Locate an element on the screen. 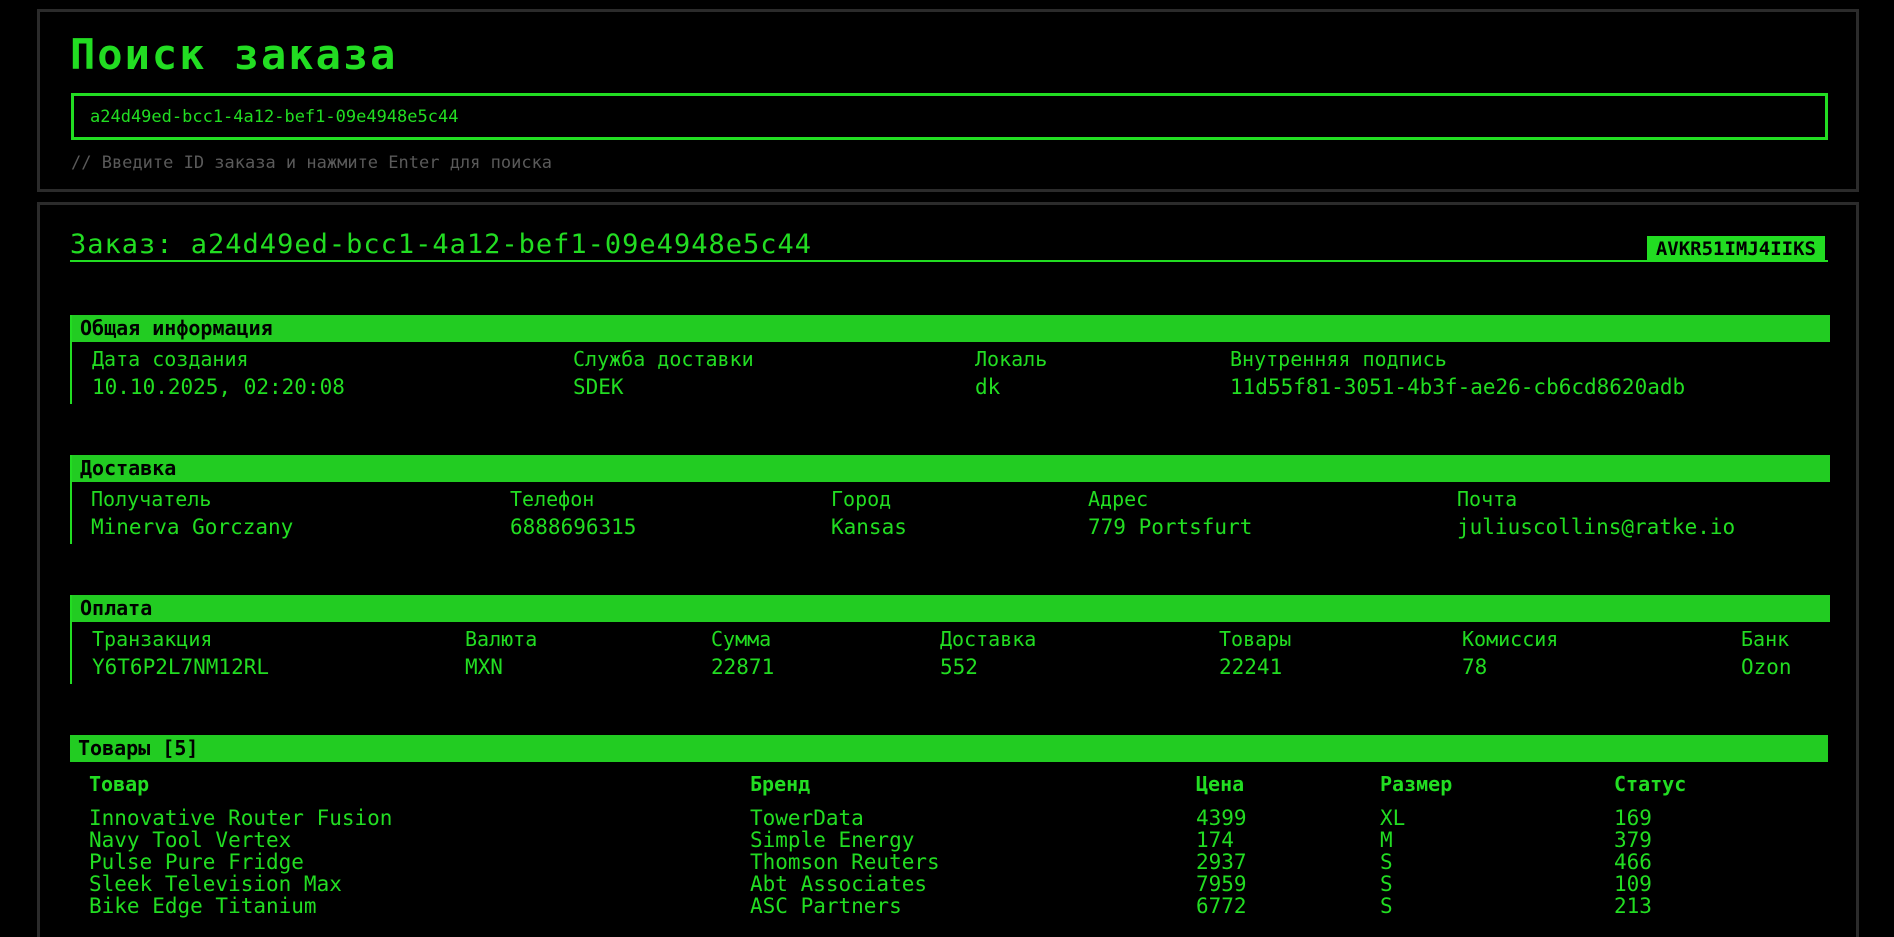 Image resolution: width=1894 pixels, height=937 pixels. address-label: Адрес is located at coordinates (1118, 499).